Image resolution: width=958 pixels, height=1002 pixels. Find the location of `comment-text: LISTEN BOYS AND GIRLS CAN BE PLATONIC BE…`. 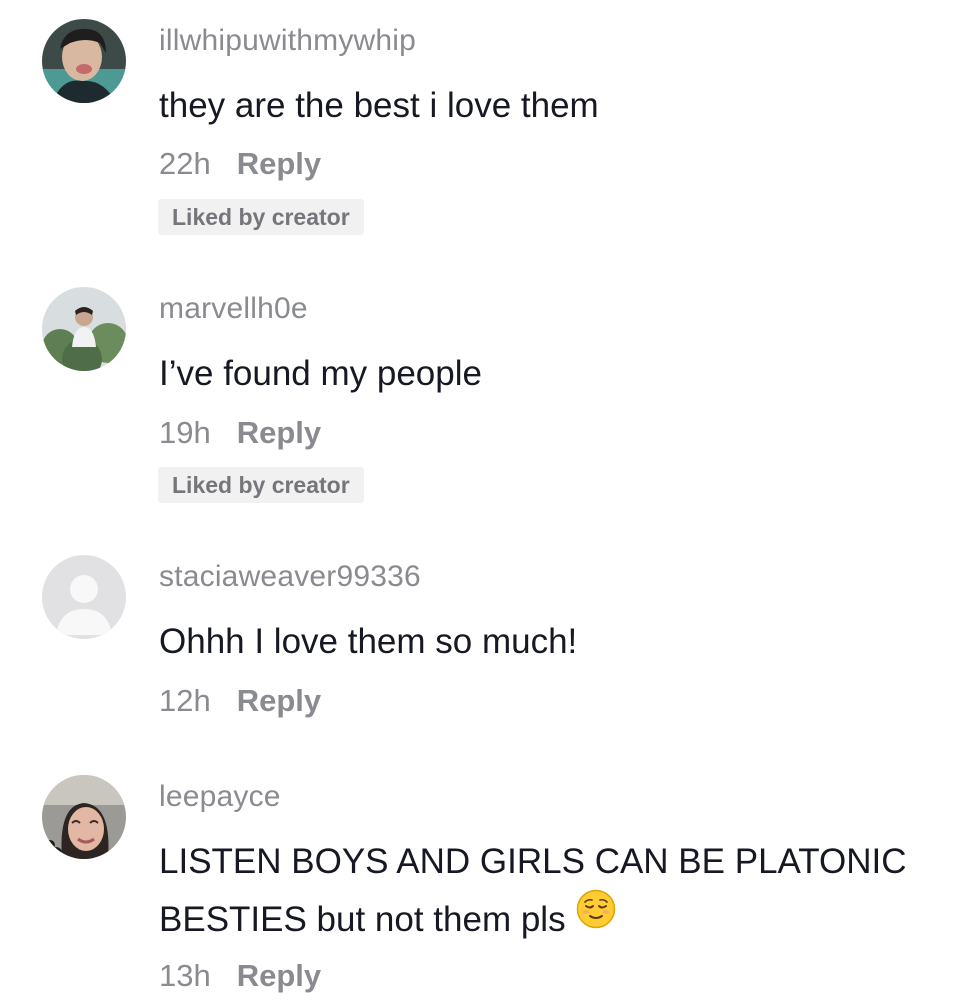

comment-text: LISTEN BOYS AND GIRLS CAN BE PLATONIC BE… is located at coordinates (554, 892).